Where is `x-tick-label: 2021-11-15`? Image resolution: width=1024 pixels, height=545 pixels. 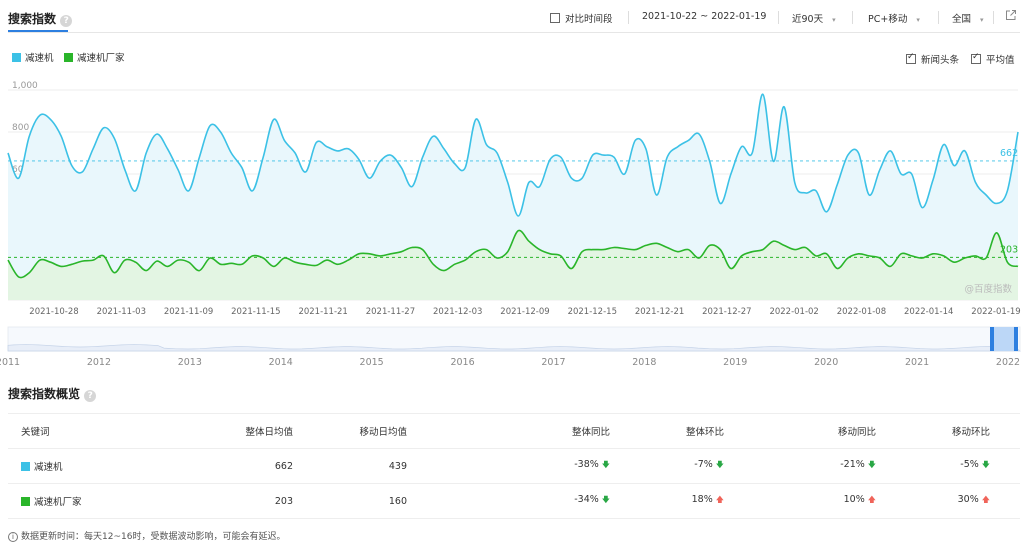
x-tick-label: 2021-11-15 is located at coordinates (256, 312).